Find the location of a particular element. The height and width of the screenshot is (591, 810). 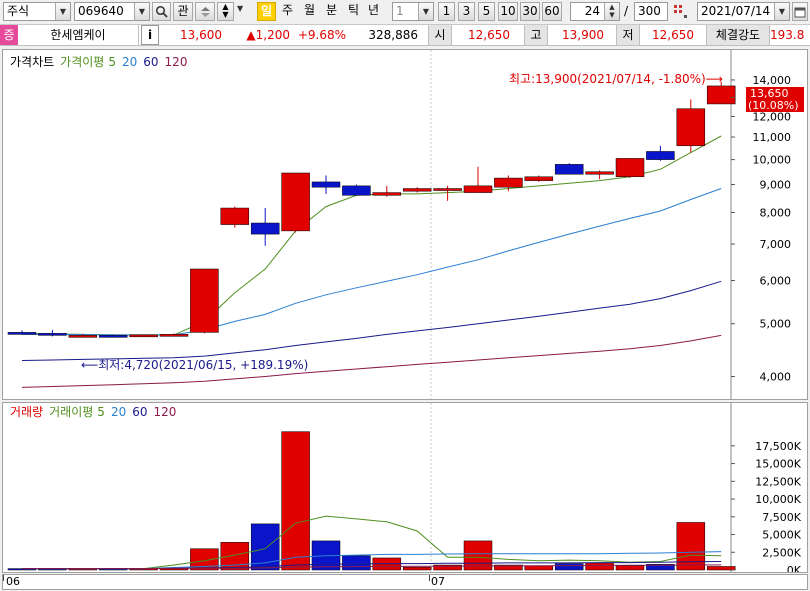

stock-code-value: 069640 is located at coordinates (101, 11).